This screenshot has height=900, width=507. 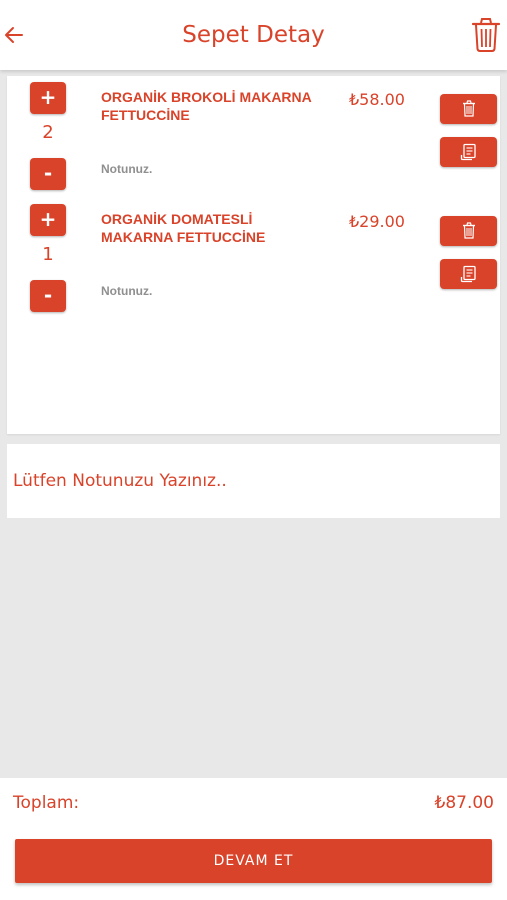 I want to click on continue-button: DEVAM ET, so click(x=253, y=861).